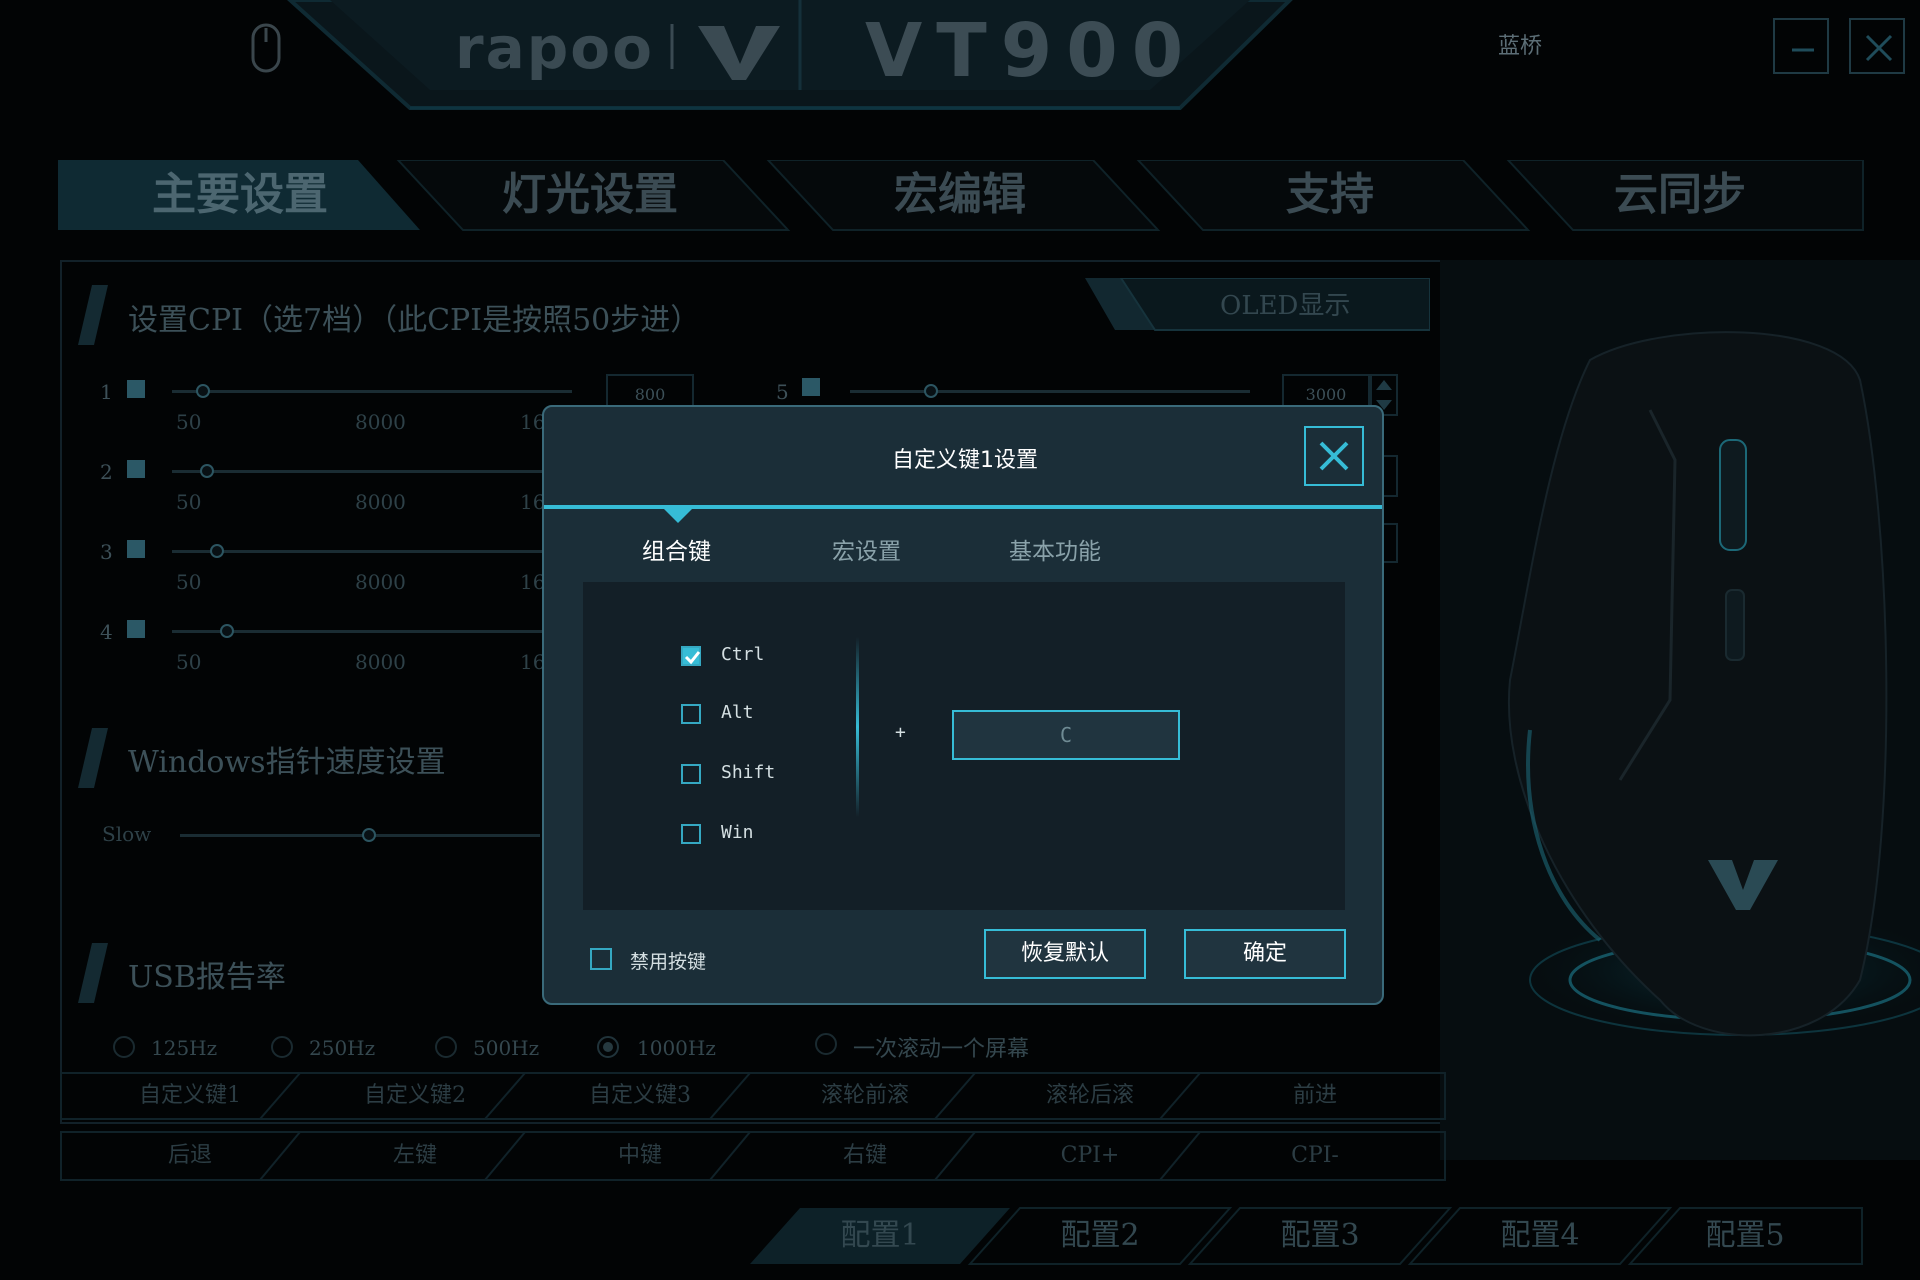 This screenshot has height=1280, width=1920. What do you see at coordinates (640, 1096) in the screenshot?
I see `key-button-custom3: 自定义键3` at bounding box center [640, 1096].